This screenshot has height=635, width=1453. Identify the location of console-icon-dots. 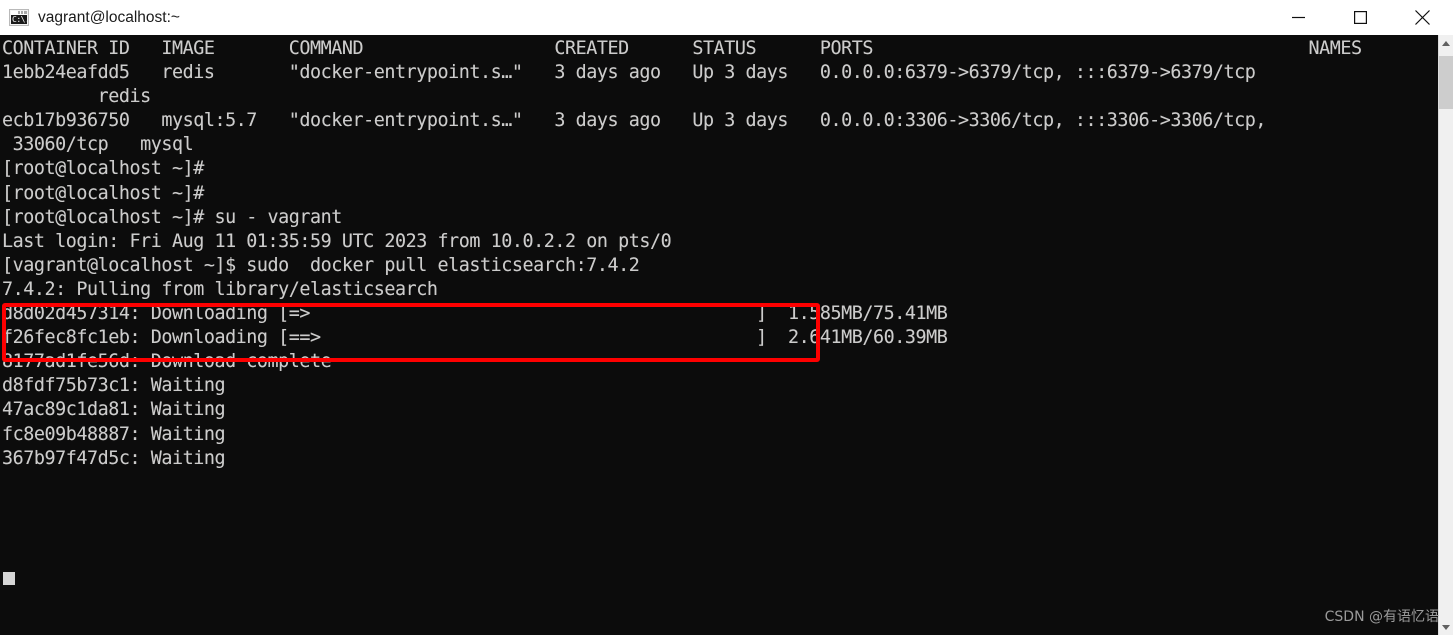
(22, 12).